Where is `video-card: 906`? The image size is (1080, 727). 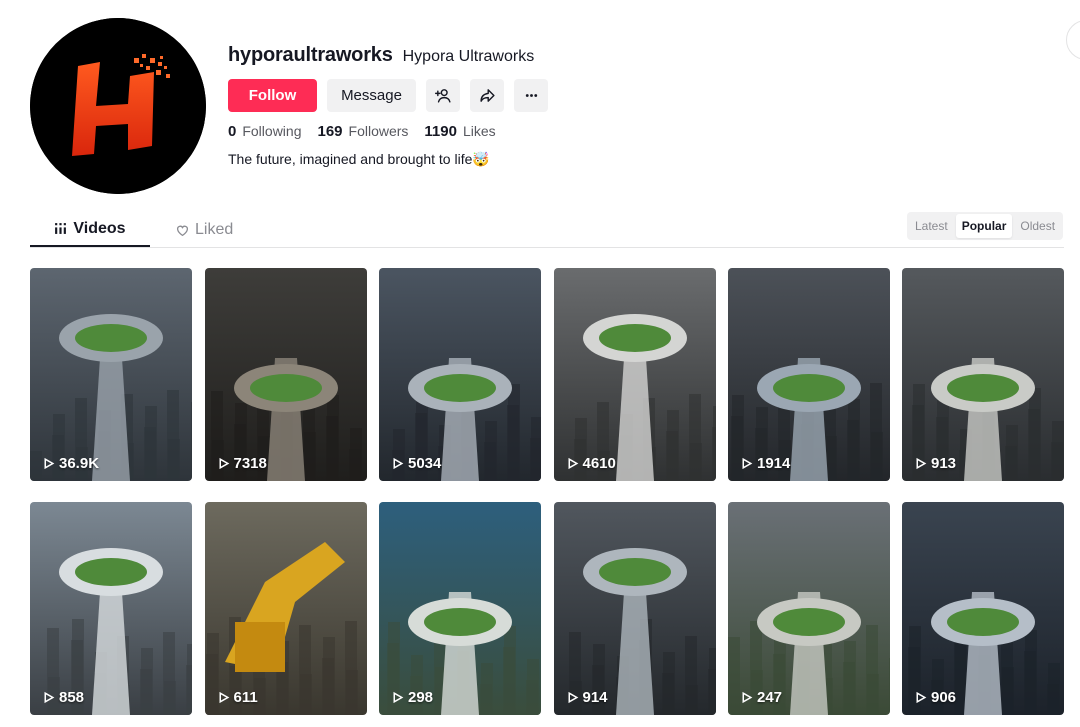 video-card: 906 is located at coordinates (983, 608).